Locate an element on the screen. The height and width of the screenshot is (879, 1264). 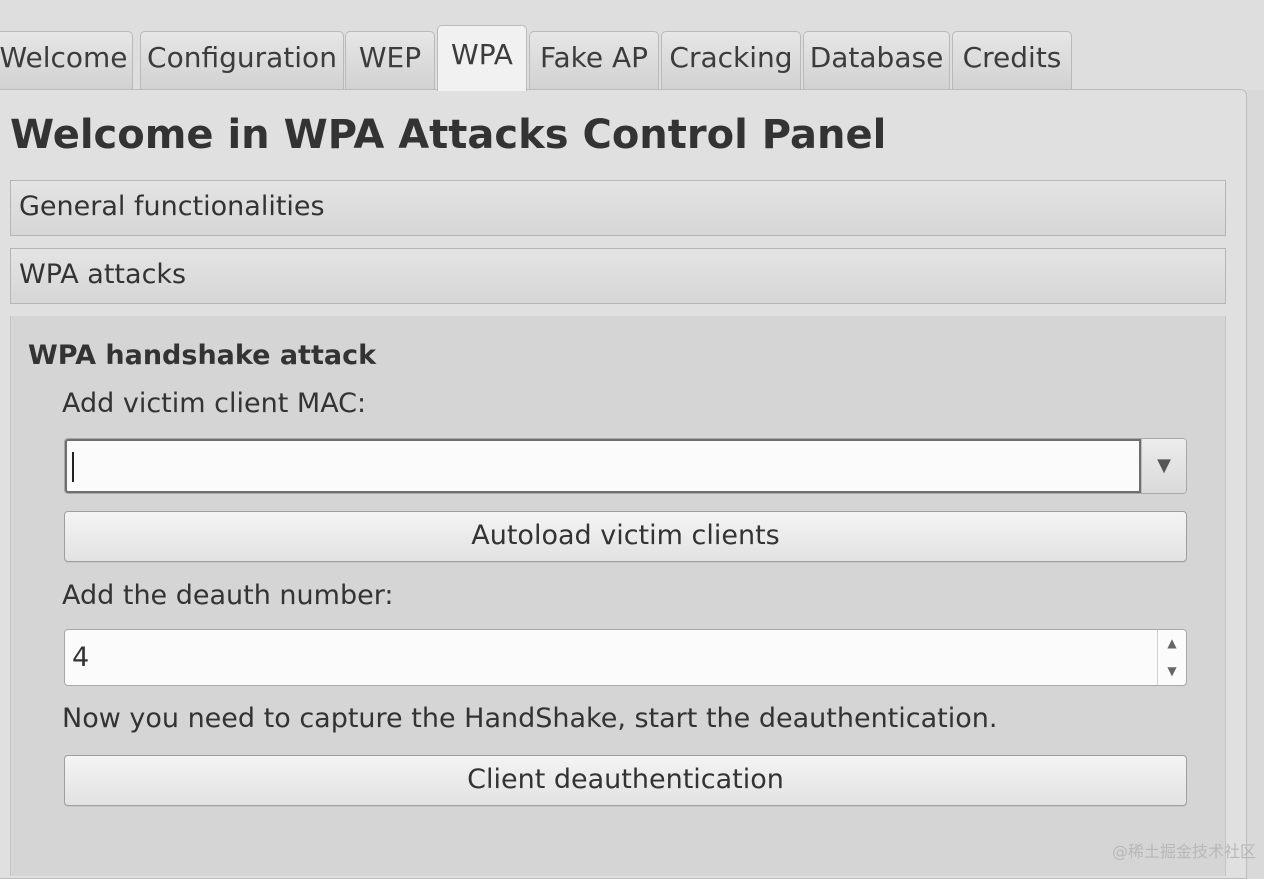
tab-fake-ap: Fake AP is located at coordinates (594, 60).